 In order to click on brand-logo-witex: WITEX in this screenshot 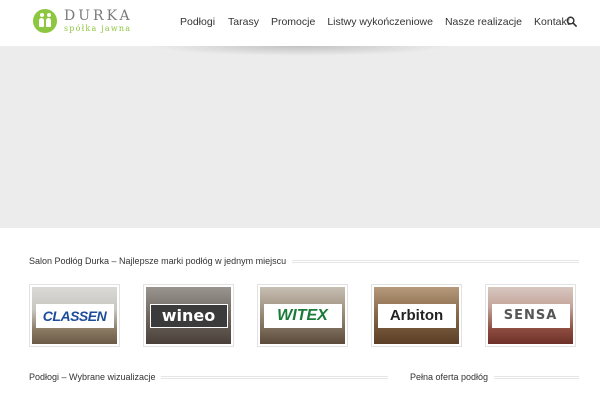, I will do `click(302, 315)`.